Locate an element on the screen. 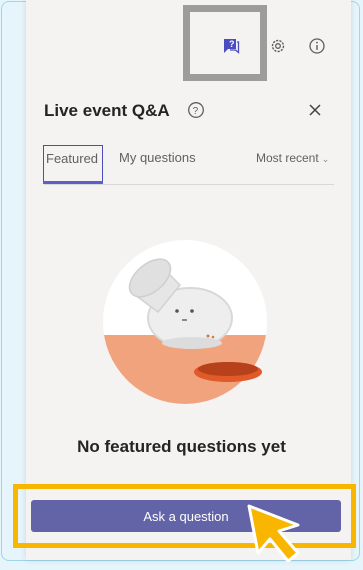  tab-my-questions-label: My questions is located at coordinates (157, 157).